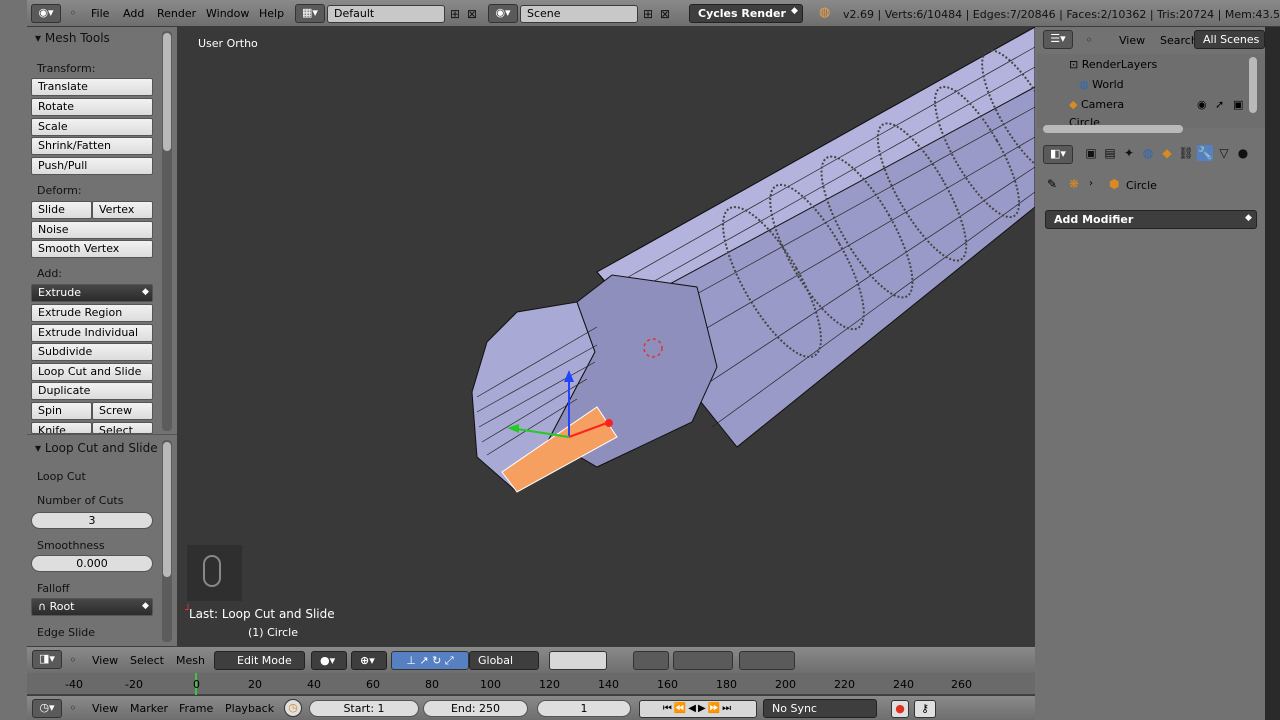  What do you see at coordinates (665, 14) in the screenshot?
I see `scene-remove-icon: ⊠` at bounding box center [665, 14].